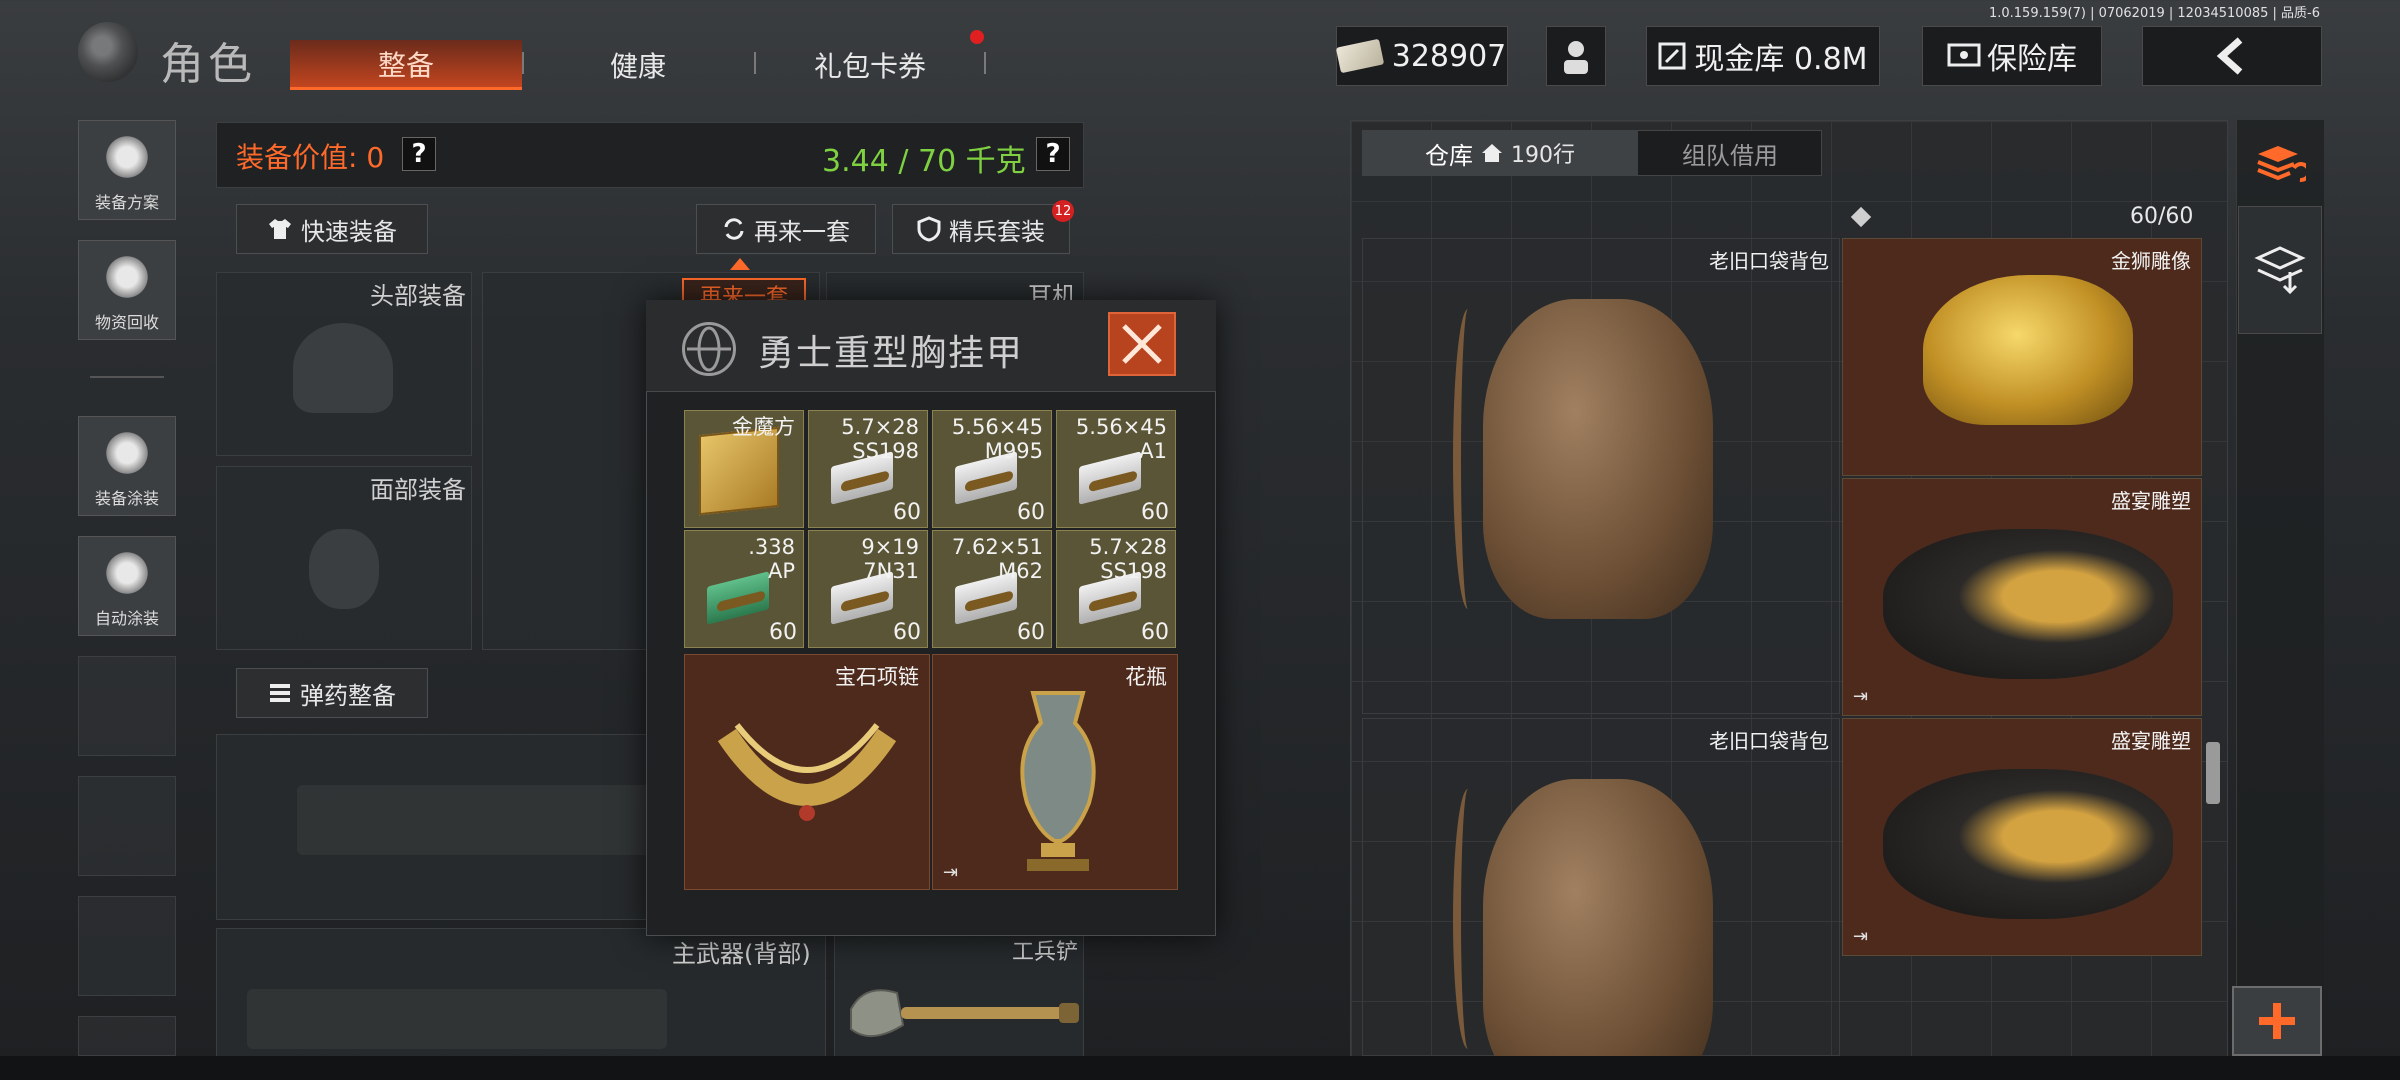  Describe the element at coordinates (890, 559) in the screenshot. I see `item-name: 9×19 7N31` at that location.